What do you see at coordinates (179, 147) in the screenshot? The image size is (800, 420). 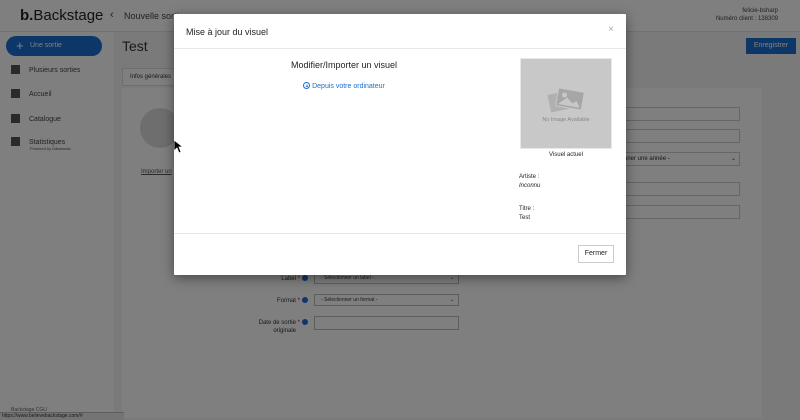 I see `mouse-cursor-icon` at bounding box center [179, 147].